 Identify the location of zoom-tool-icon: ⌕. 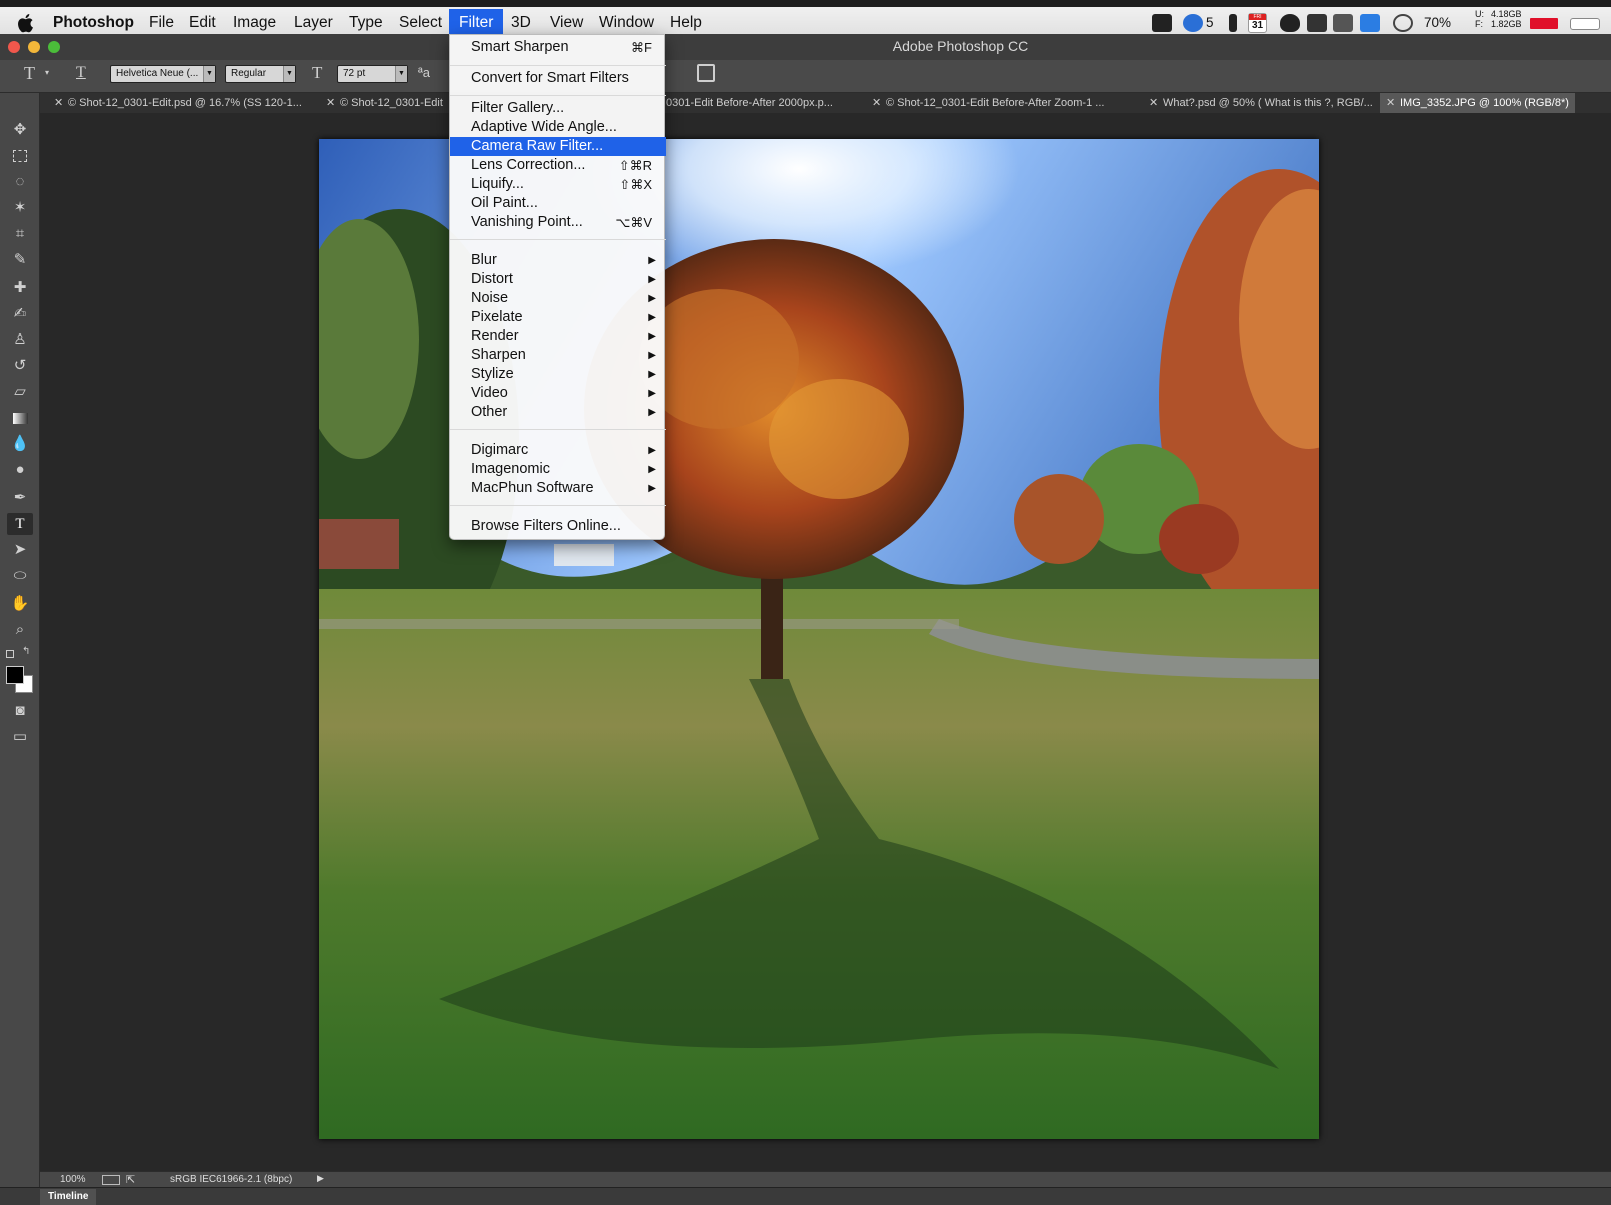
(20, 630).